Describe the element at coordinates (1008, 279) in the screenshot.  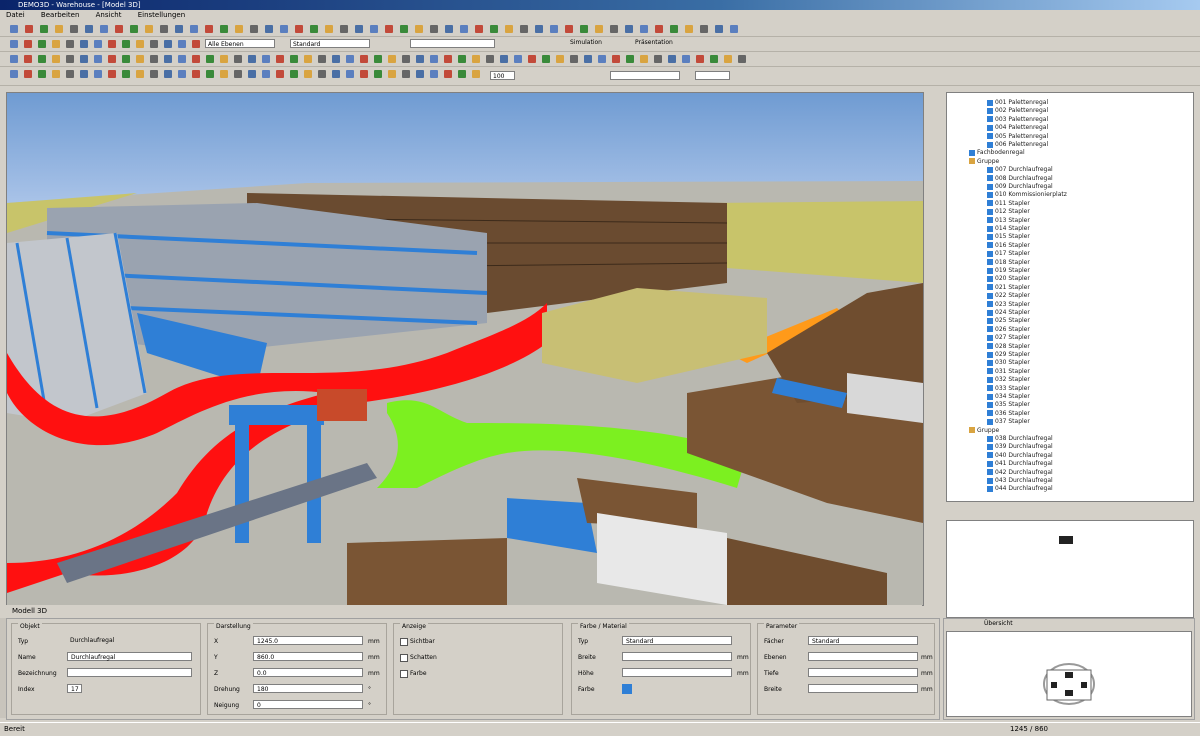
I see `tree-item: 020 Stapler` at that location.